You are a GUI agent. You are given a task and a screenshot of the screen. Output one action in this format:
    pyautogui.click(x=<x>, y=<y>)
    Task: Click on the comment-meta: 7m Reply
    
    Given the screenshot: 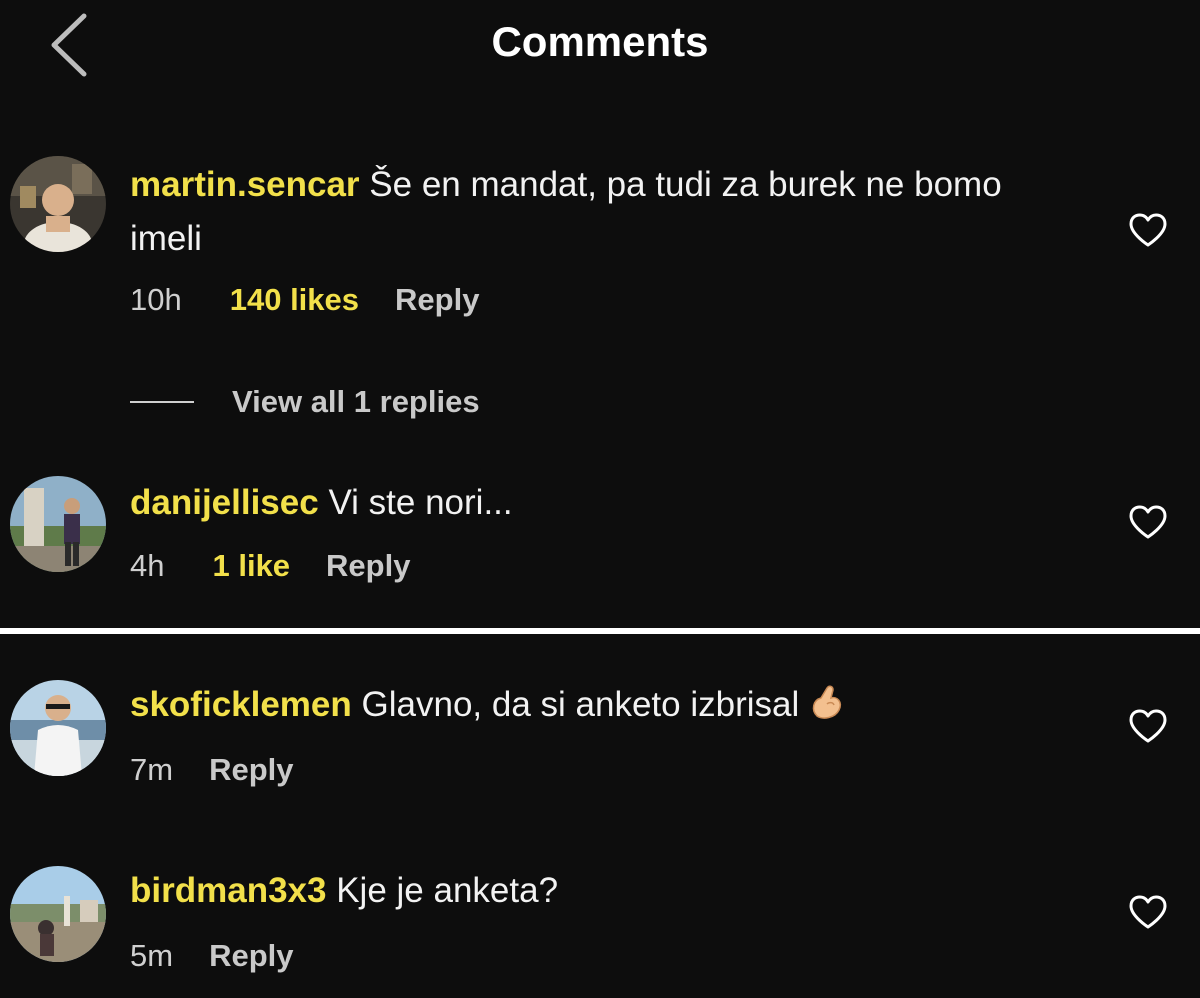 What is the action you would take?
    pyautogui.click(x=212, y=770)
    